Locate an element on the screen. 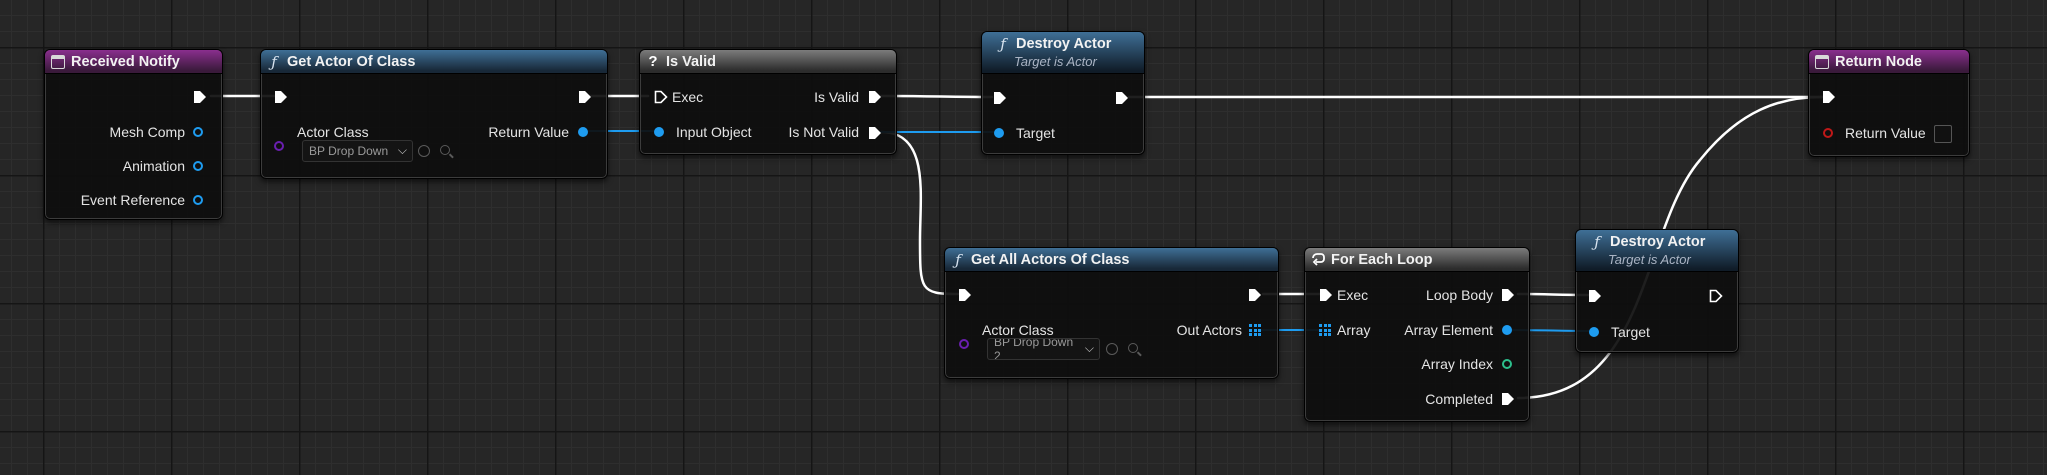 Image resolution: width=2047 pixels, height=475 pixels. class-dropdown: BP Drop Down 2 ⌵ is located at coordinates (1043, 349).